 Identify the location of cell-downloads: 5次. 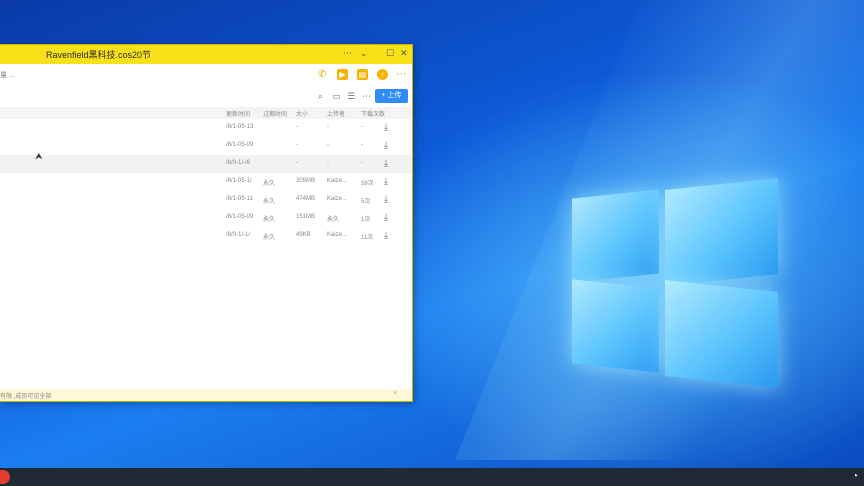
(366, 202).